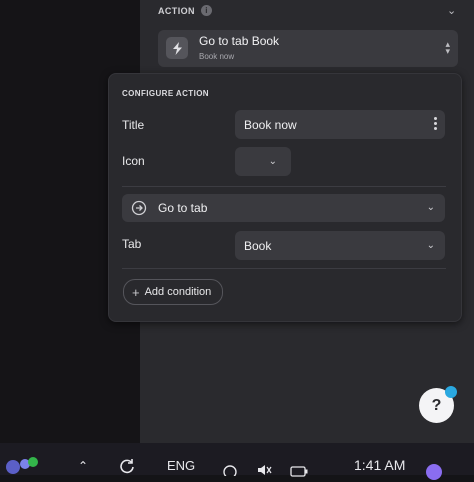 This screenshot has width=474, height=482. Describe the element at coordinates (340, 245) in the screenshot. I see `tab-select: Book ⌄` at that location.